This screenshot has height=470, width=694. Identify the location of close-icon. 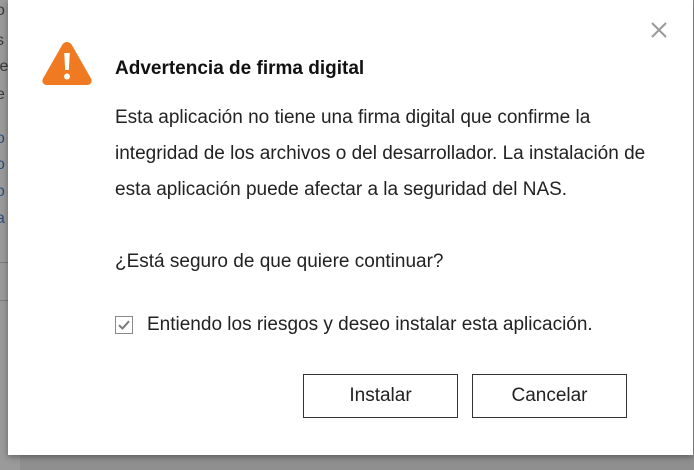
(659, 30).